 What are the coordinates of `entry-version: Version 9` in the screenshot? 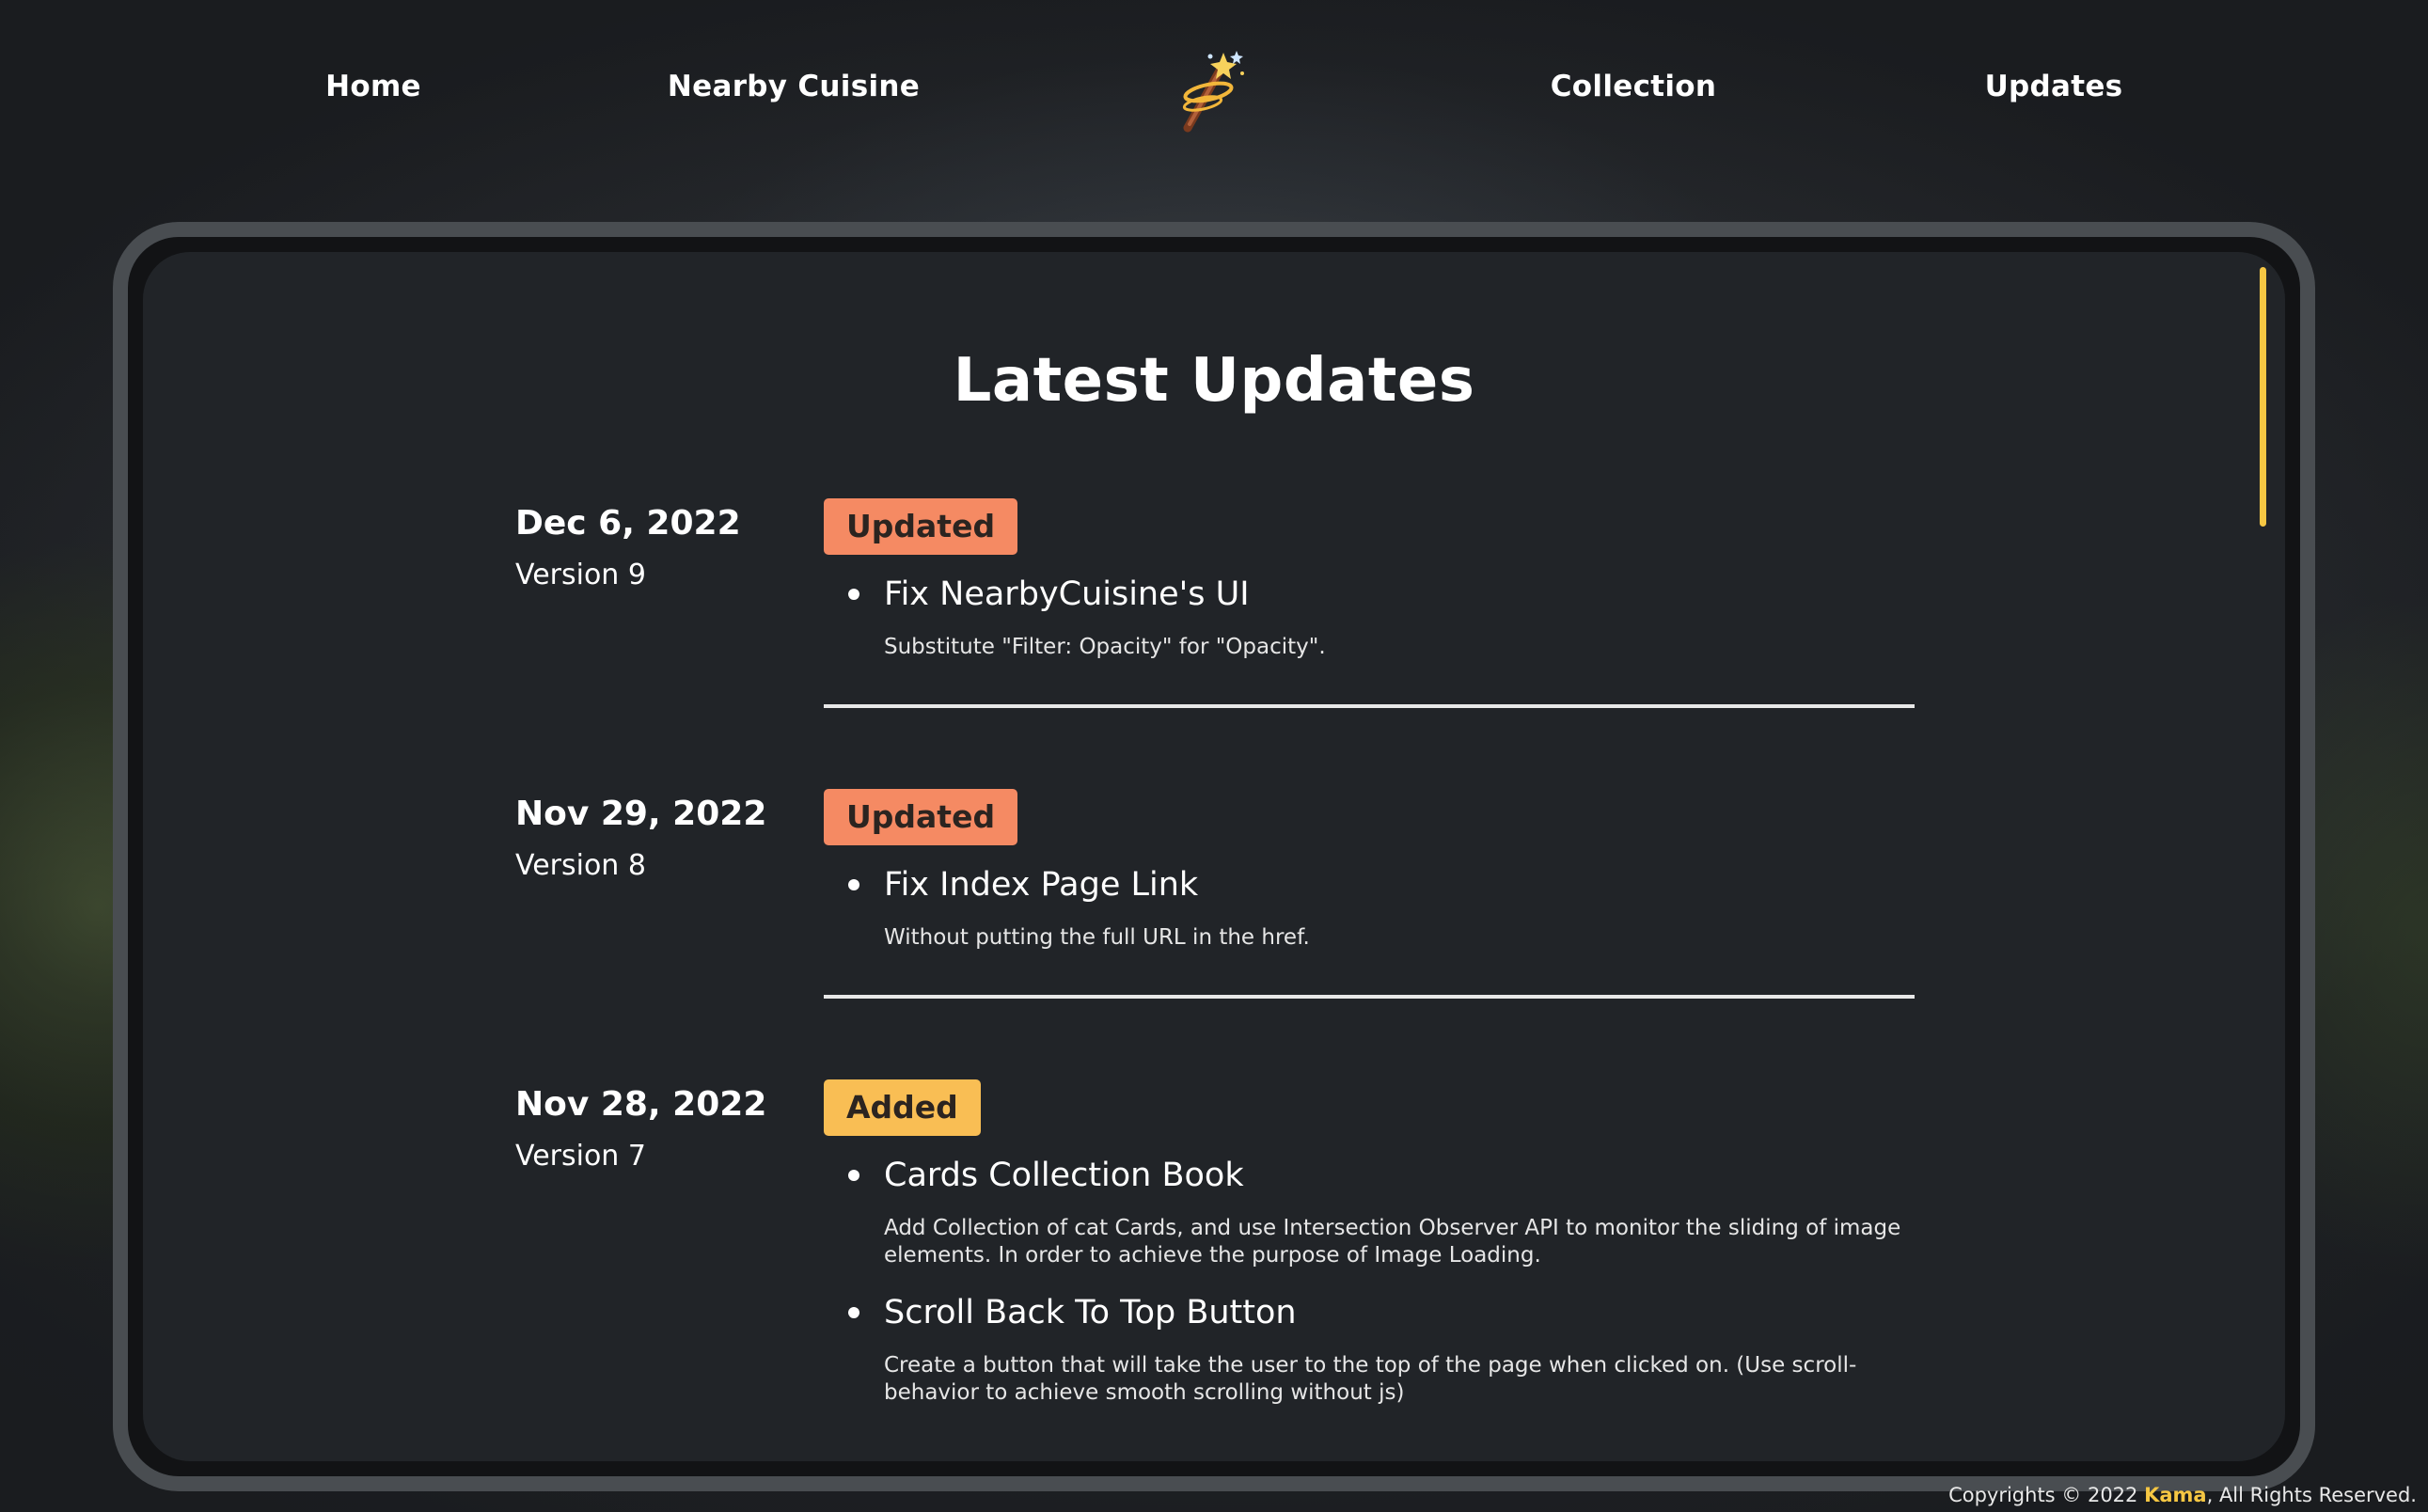 It's located at (580, 575).